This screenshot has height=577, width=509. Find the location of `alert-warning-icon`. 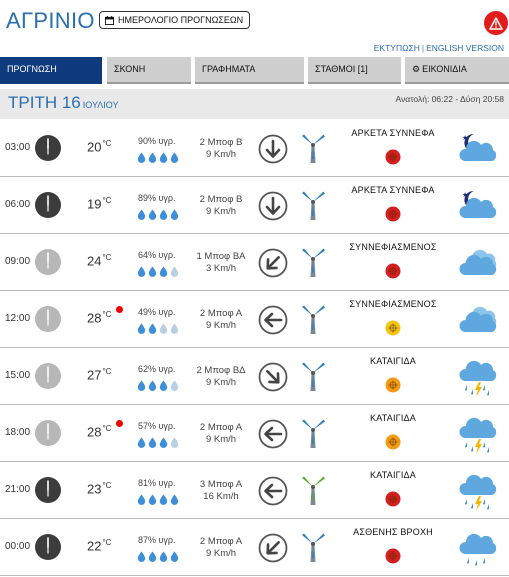

alert-warning-icon is located at coordinates (496, 23).